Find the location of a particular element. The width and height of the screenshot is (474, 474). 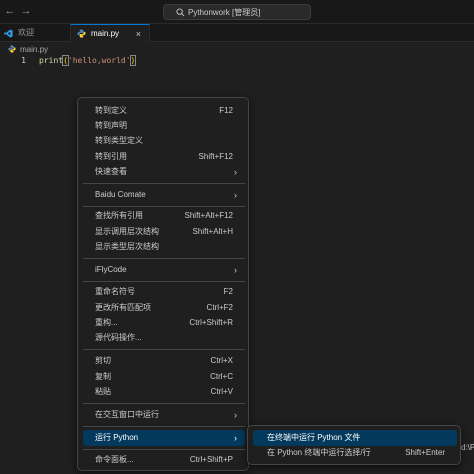

menu-item-run-selection-in-python-terminal: 在 Python 终端中运行选择/行 Shift+Enter is located at coordinates (355, 453).